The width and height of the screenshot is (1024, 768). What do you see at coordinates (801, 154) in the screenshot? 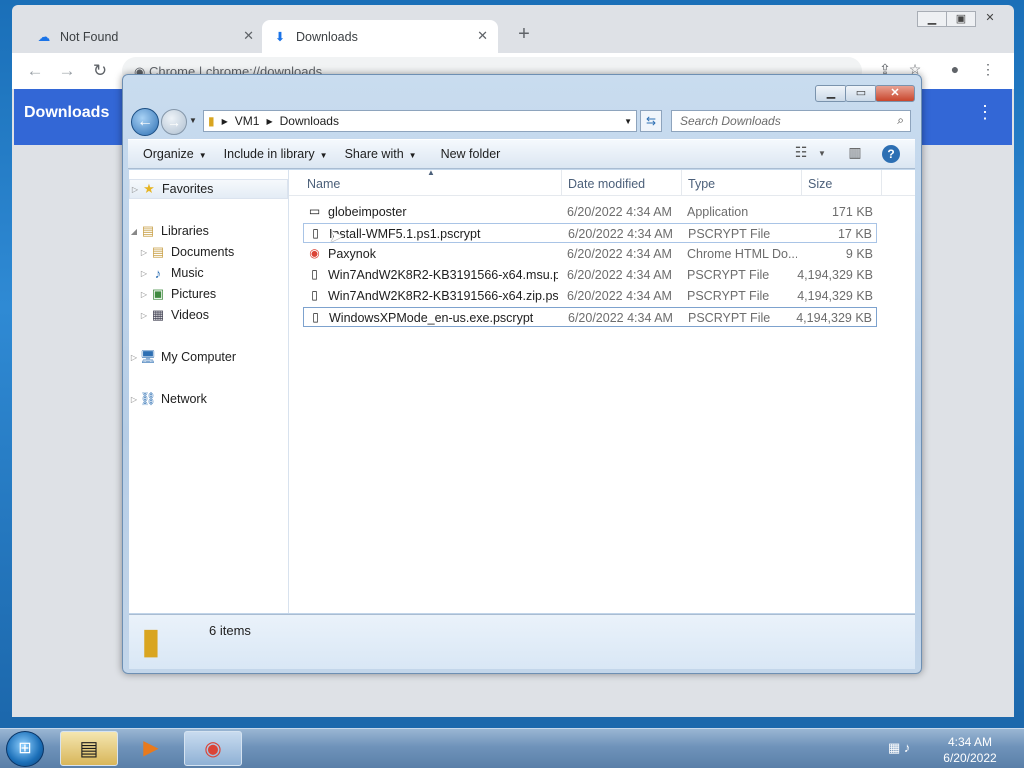
I see `view-options-icon: ☷` at bounding box center [801, 154].